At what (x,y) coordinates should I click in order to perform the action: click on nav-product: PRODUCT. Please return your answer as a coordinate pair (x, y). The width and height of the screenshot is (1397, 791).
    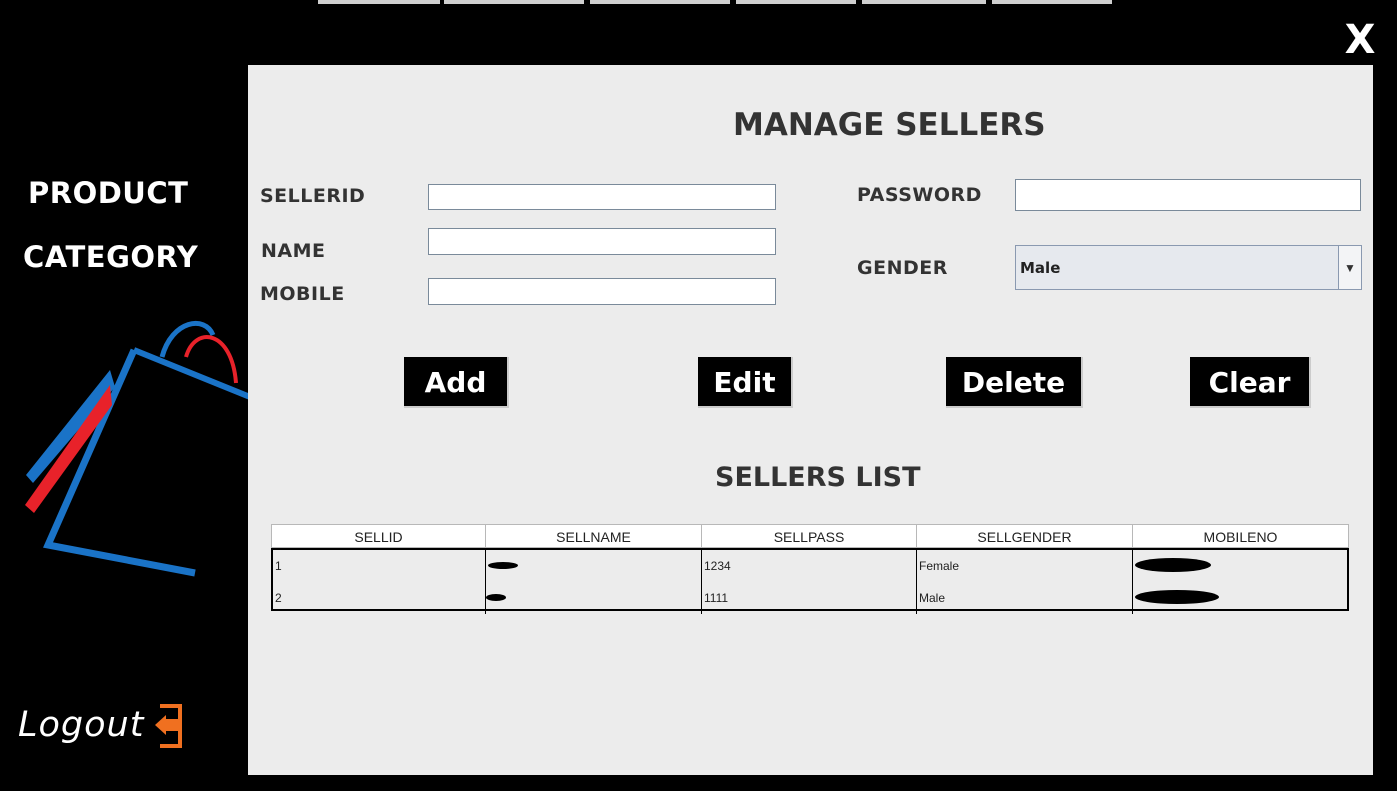
    Looking at the image, I should click on (108, 193).